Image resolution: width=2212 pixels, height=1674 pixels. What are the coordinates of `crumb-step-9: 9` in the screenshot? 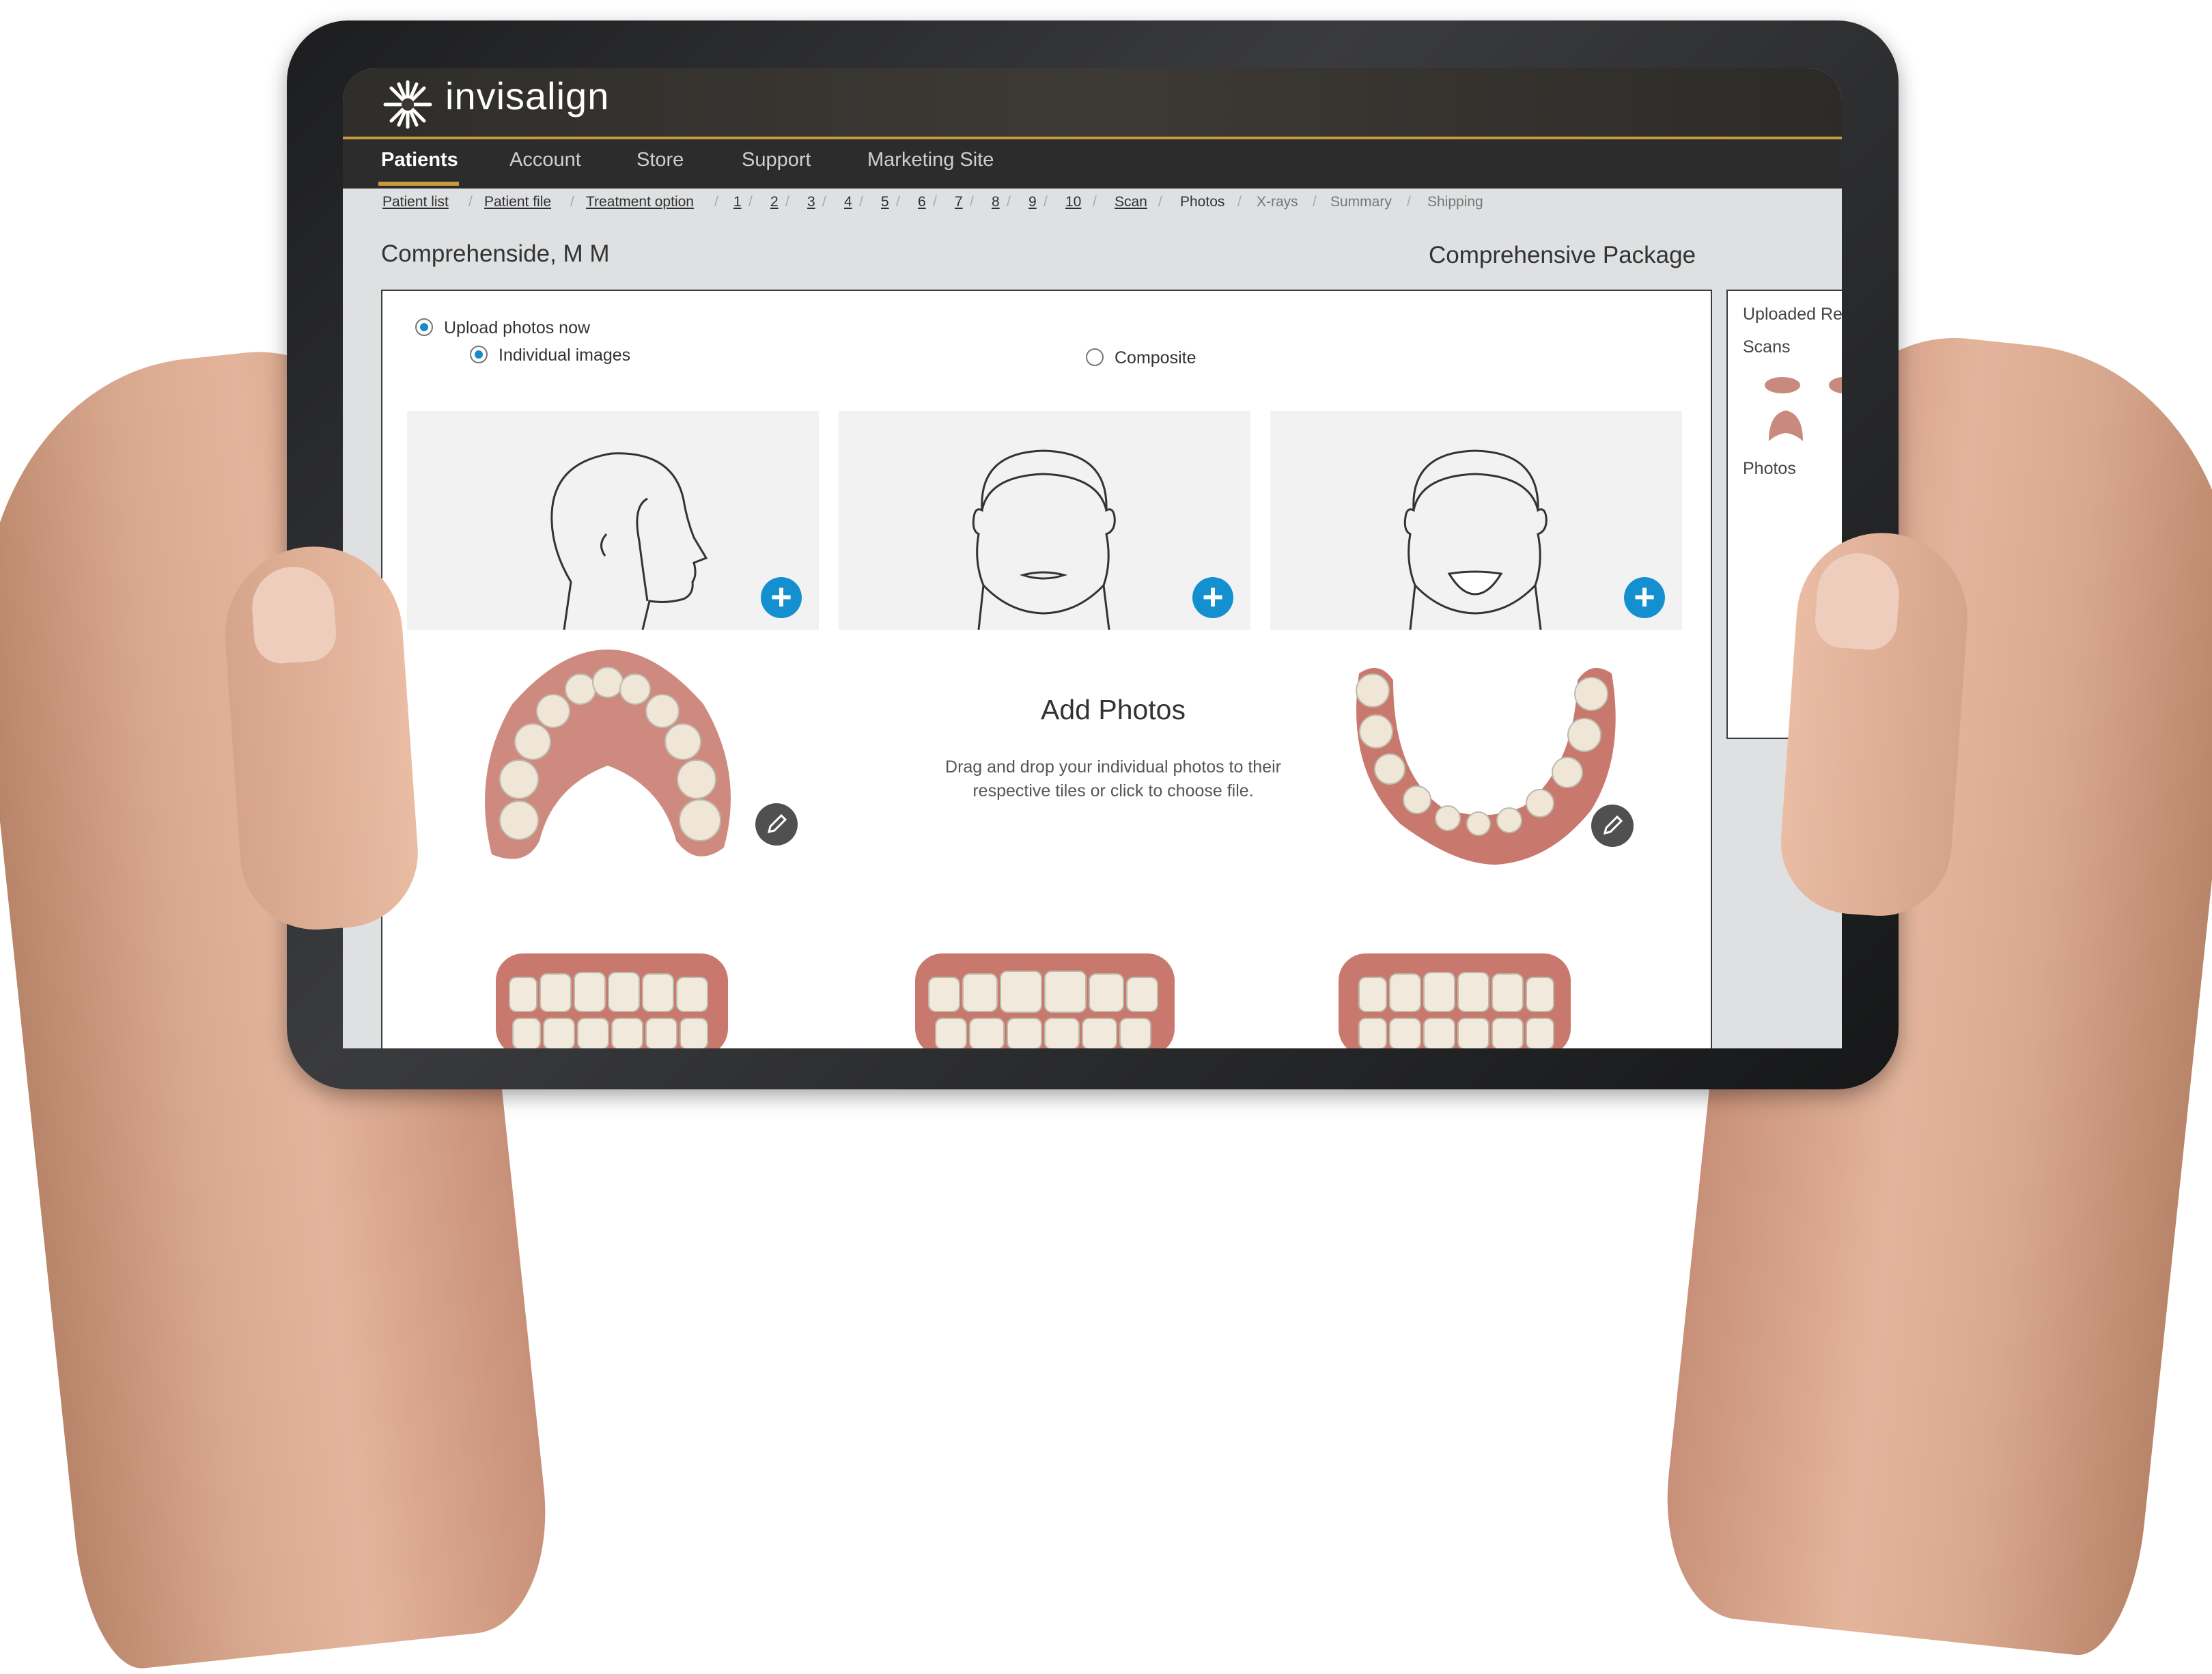 It's located at (1032, 202).